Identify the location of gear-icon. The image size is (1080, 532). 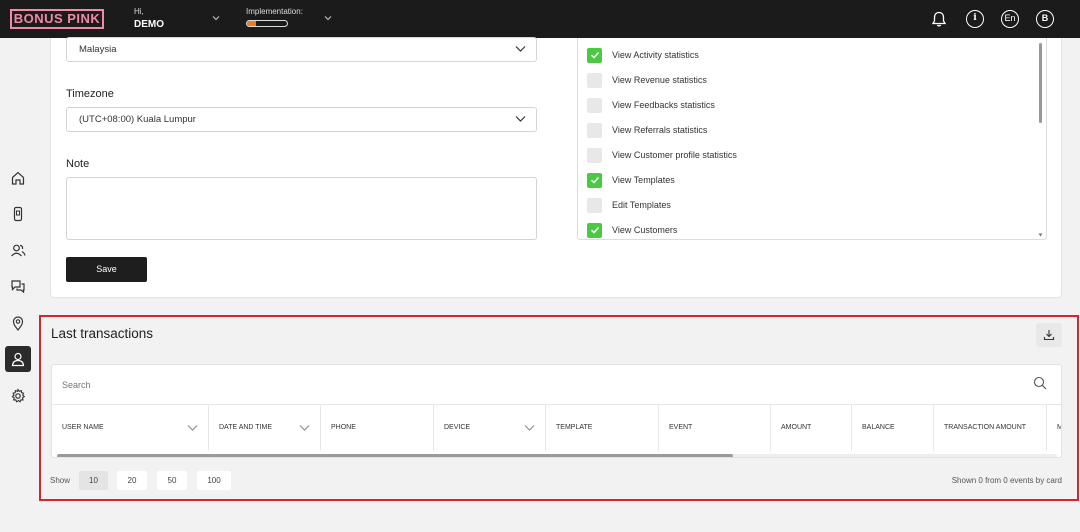
(18, 395).